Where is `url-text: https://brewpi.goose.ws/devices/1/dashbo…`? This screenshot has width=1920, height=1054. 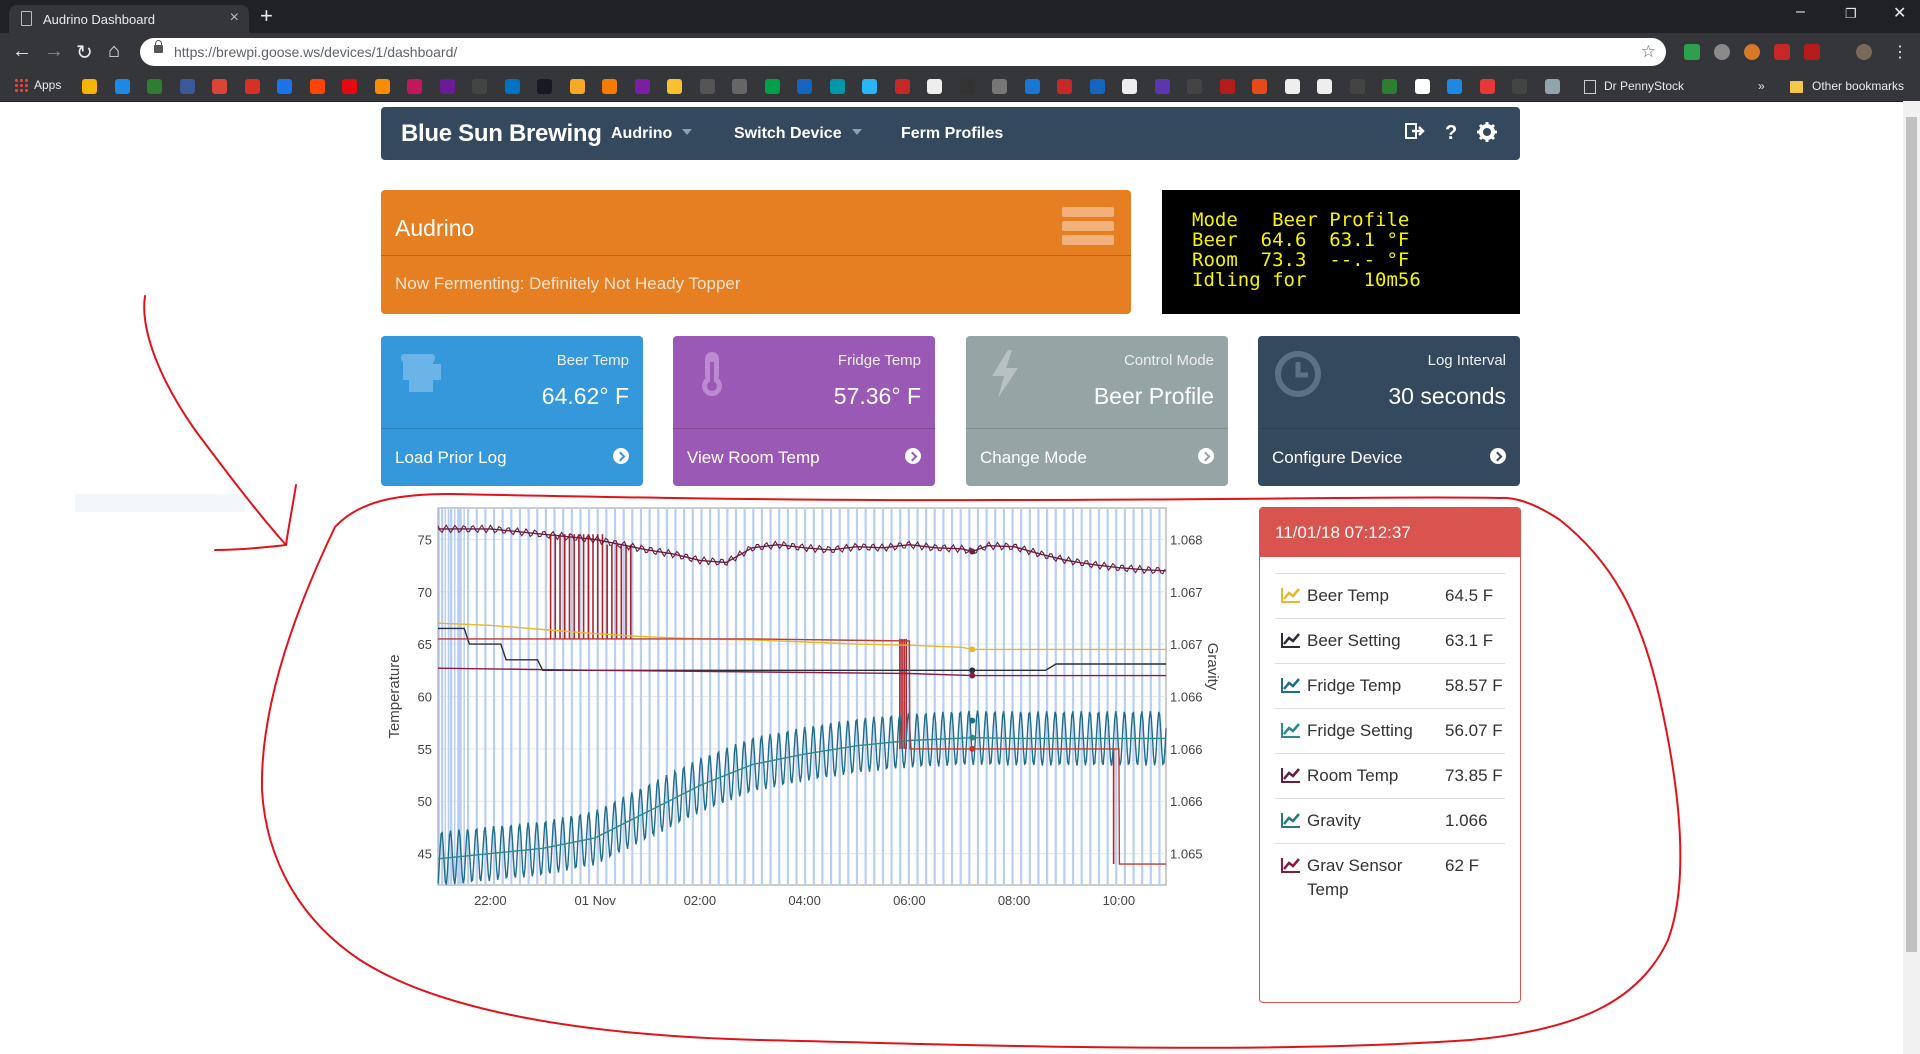 url-text: https://brewpi.goose.ws/devices/1/dashbo… is located at coordinates (315, 52).